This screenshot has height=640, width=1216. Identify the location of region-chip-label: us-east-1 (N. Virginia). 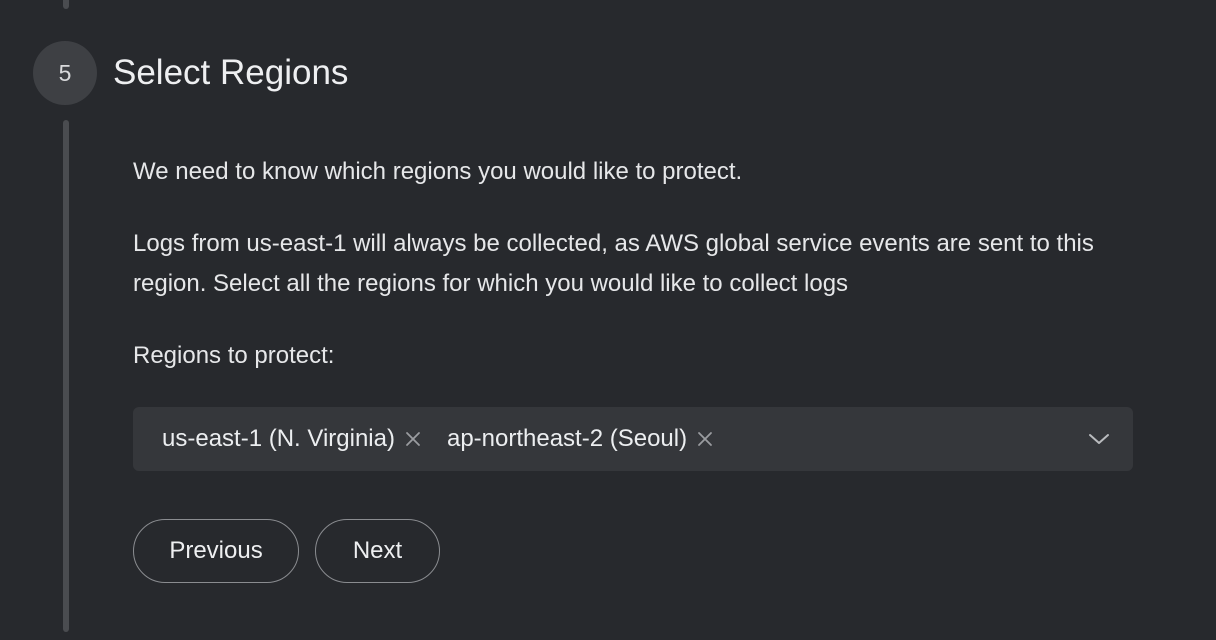
(278, 438).